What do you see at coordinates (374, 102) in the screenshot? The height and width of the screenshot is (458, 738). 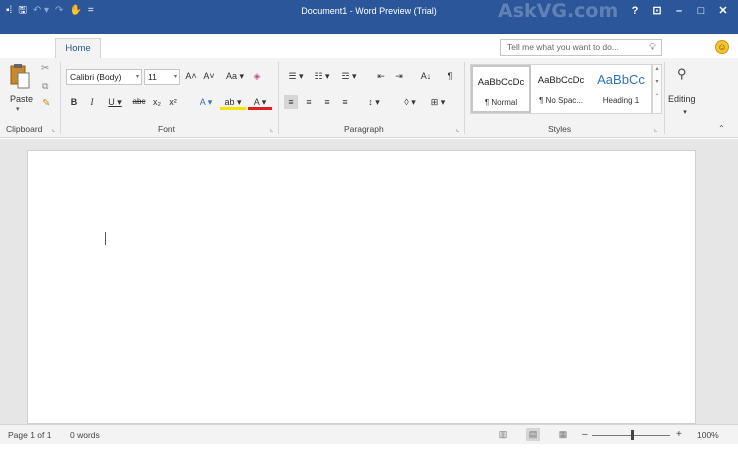 I see `line-spacing-button: ↕ ▾` at bounding box center [374, 102].